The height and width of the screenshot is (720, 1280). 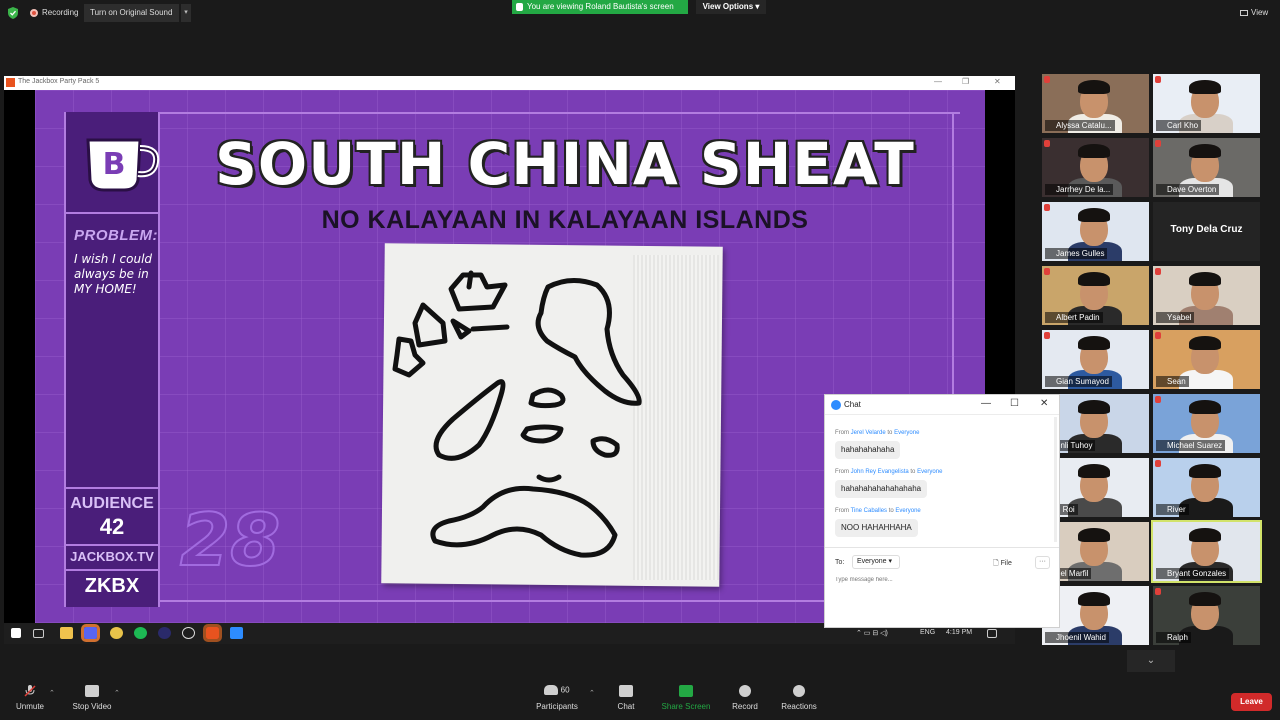 What do you see at coordinates (13, 13) in the screenshot?
I see `security-shield-icon` at bounding box center [13, 13].